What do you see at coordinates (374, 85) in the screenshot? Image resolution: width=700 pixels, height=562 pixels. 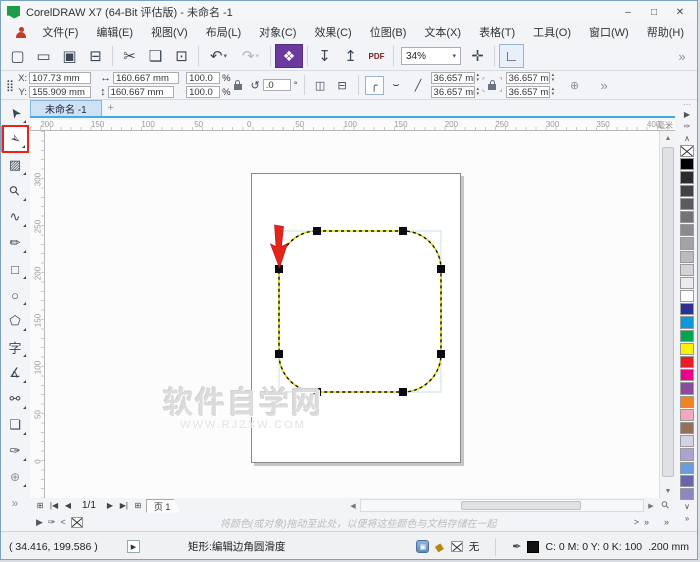 I see `round-corner-button: ╭` at bounding box center [374, 85].